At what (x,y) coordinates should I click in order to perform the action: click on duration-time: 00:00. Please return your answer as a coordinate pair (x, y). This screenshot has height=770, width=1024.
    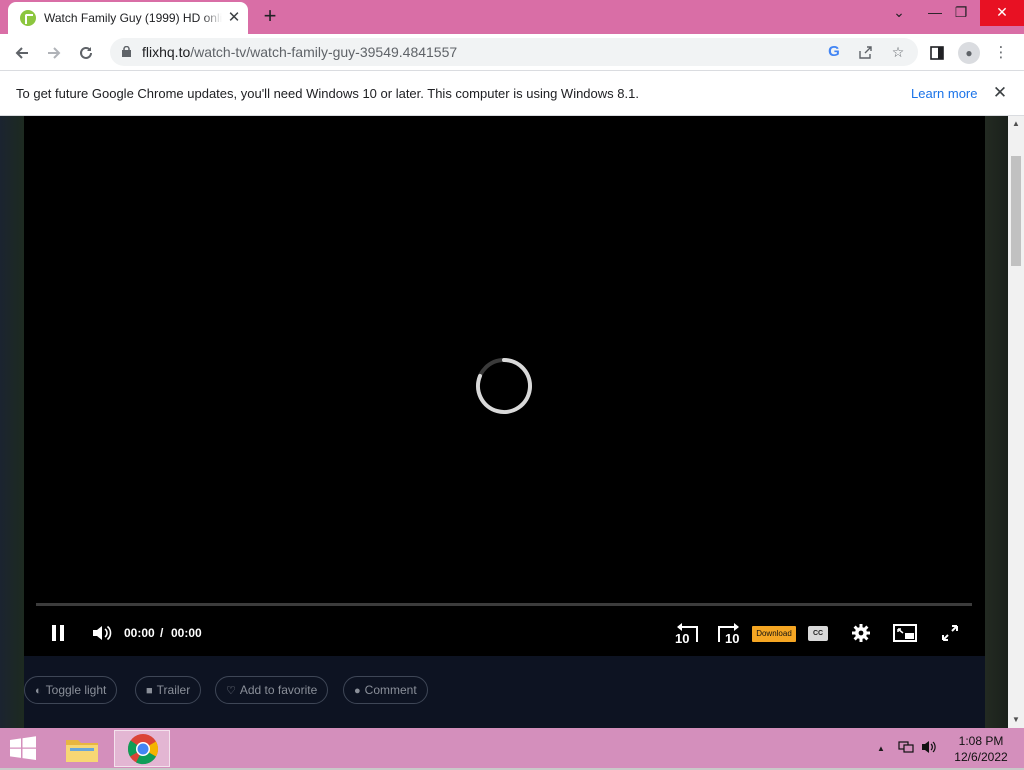
    Looking at the image, I should click on (186, 633).